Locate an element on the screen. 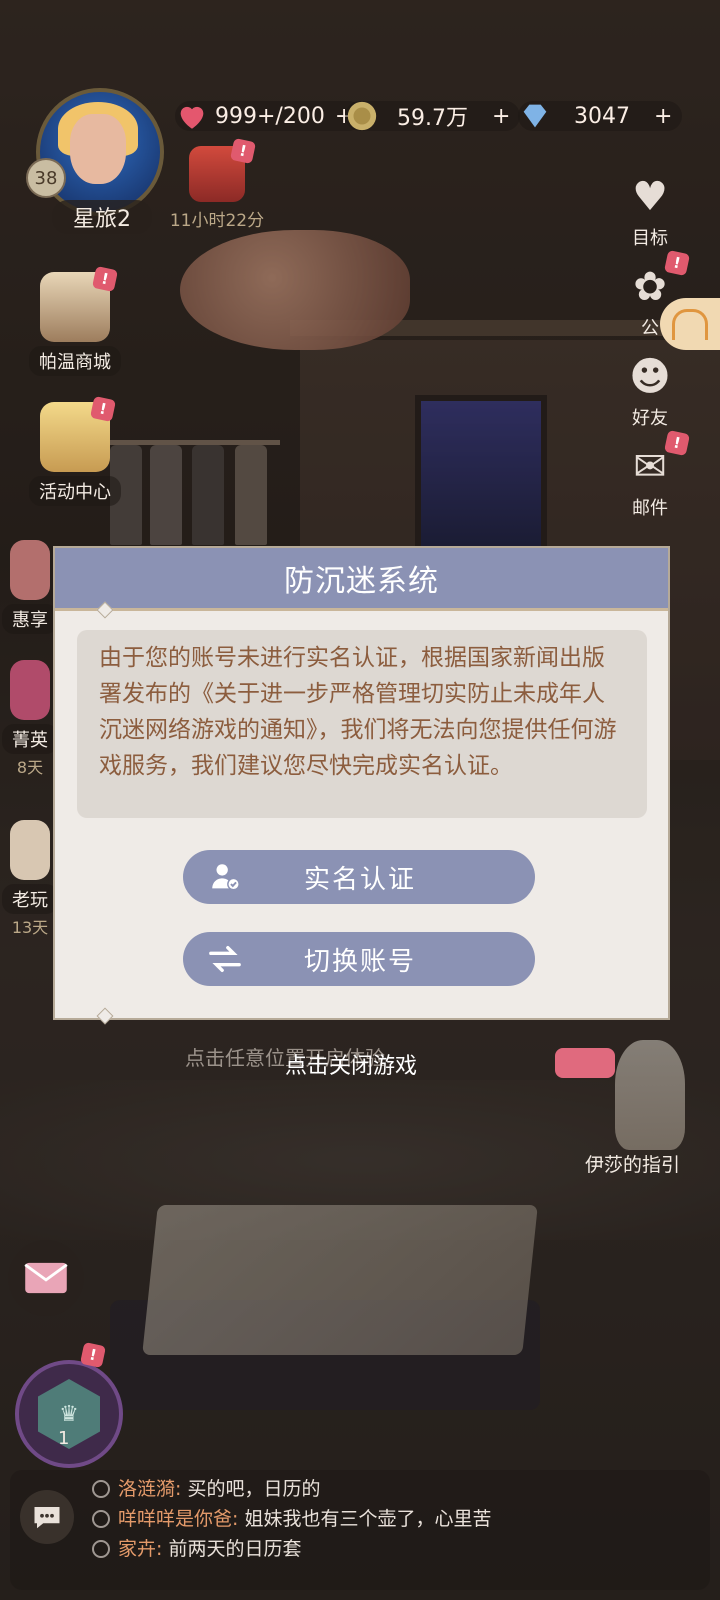 The width and height of the screenshot is (720, 1600). guild-label: 公 is located at coordinates (650, 328).